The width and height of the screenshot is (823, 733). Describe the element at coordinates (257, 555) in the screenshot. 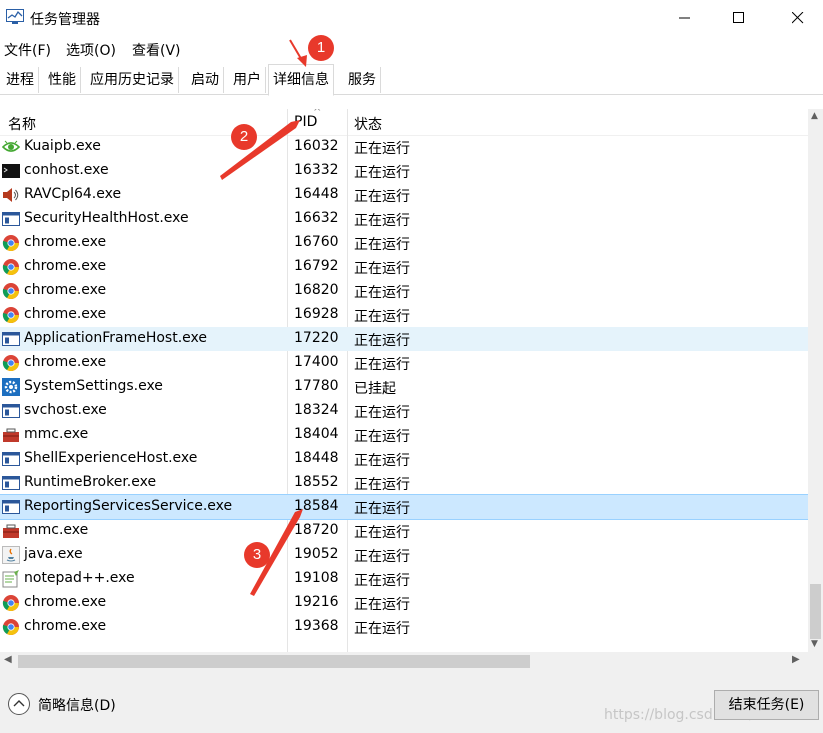

I see `annotation-marker-3: 3` at that location.